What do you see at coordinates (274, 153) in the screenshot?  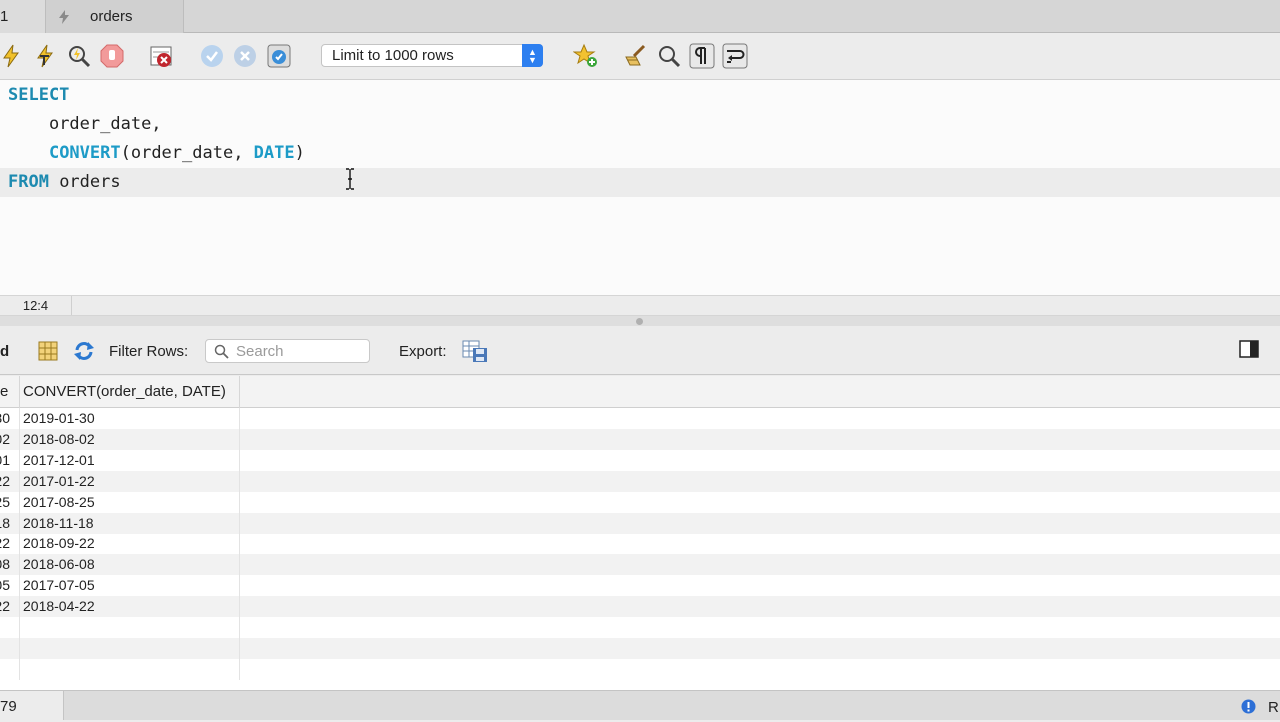 I see `sql-keyword: DATE` at bounding box center [274, 153].